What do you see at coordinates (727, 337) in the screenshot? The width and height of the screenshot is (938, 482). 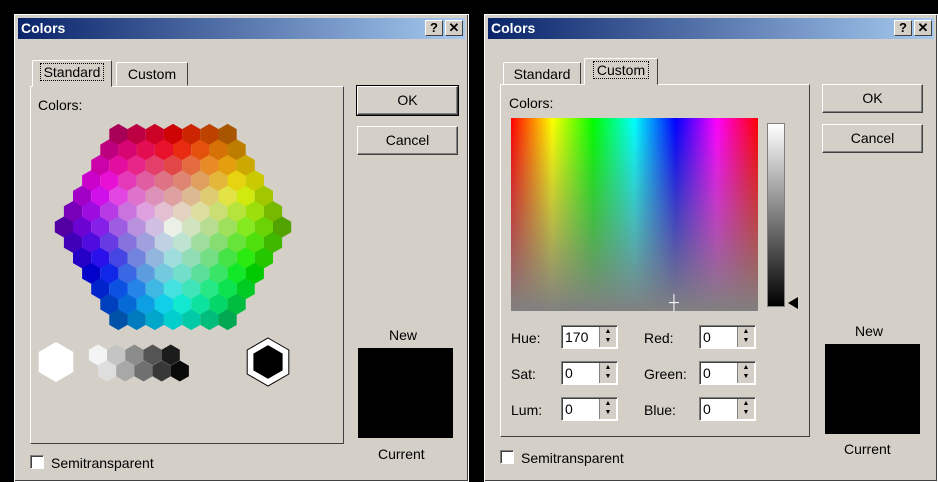 I see `red-field: 0 ▲ ▼` at bounding box center [727, 337].